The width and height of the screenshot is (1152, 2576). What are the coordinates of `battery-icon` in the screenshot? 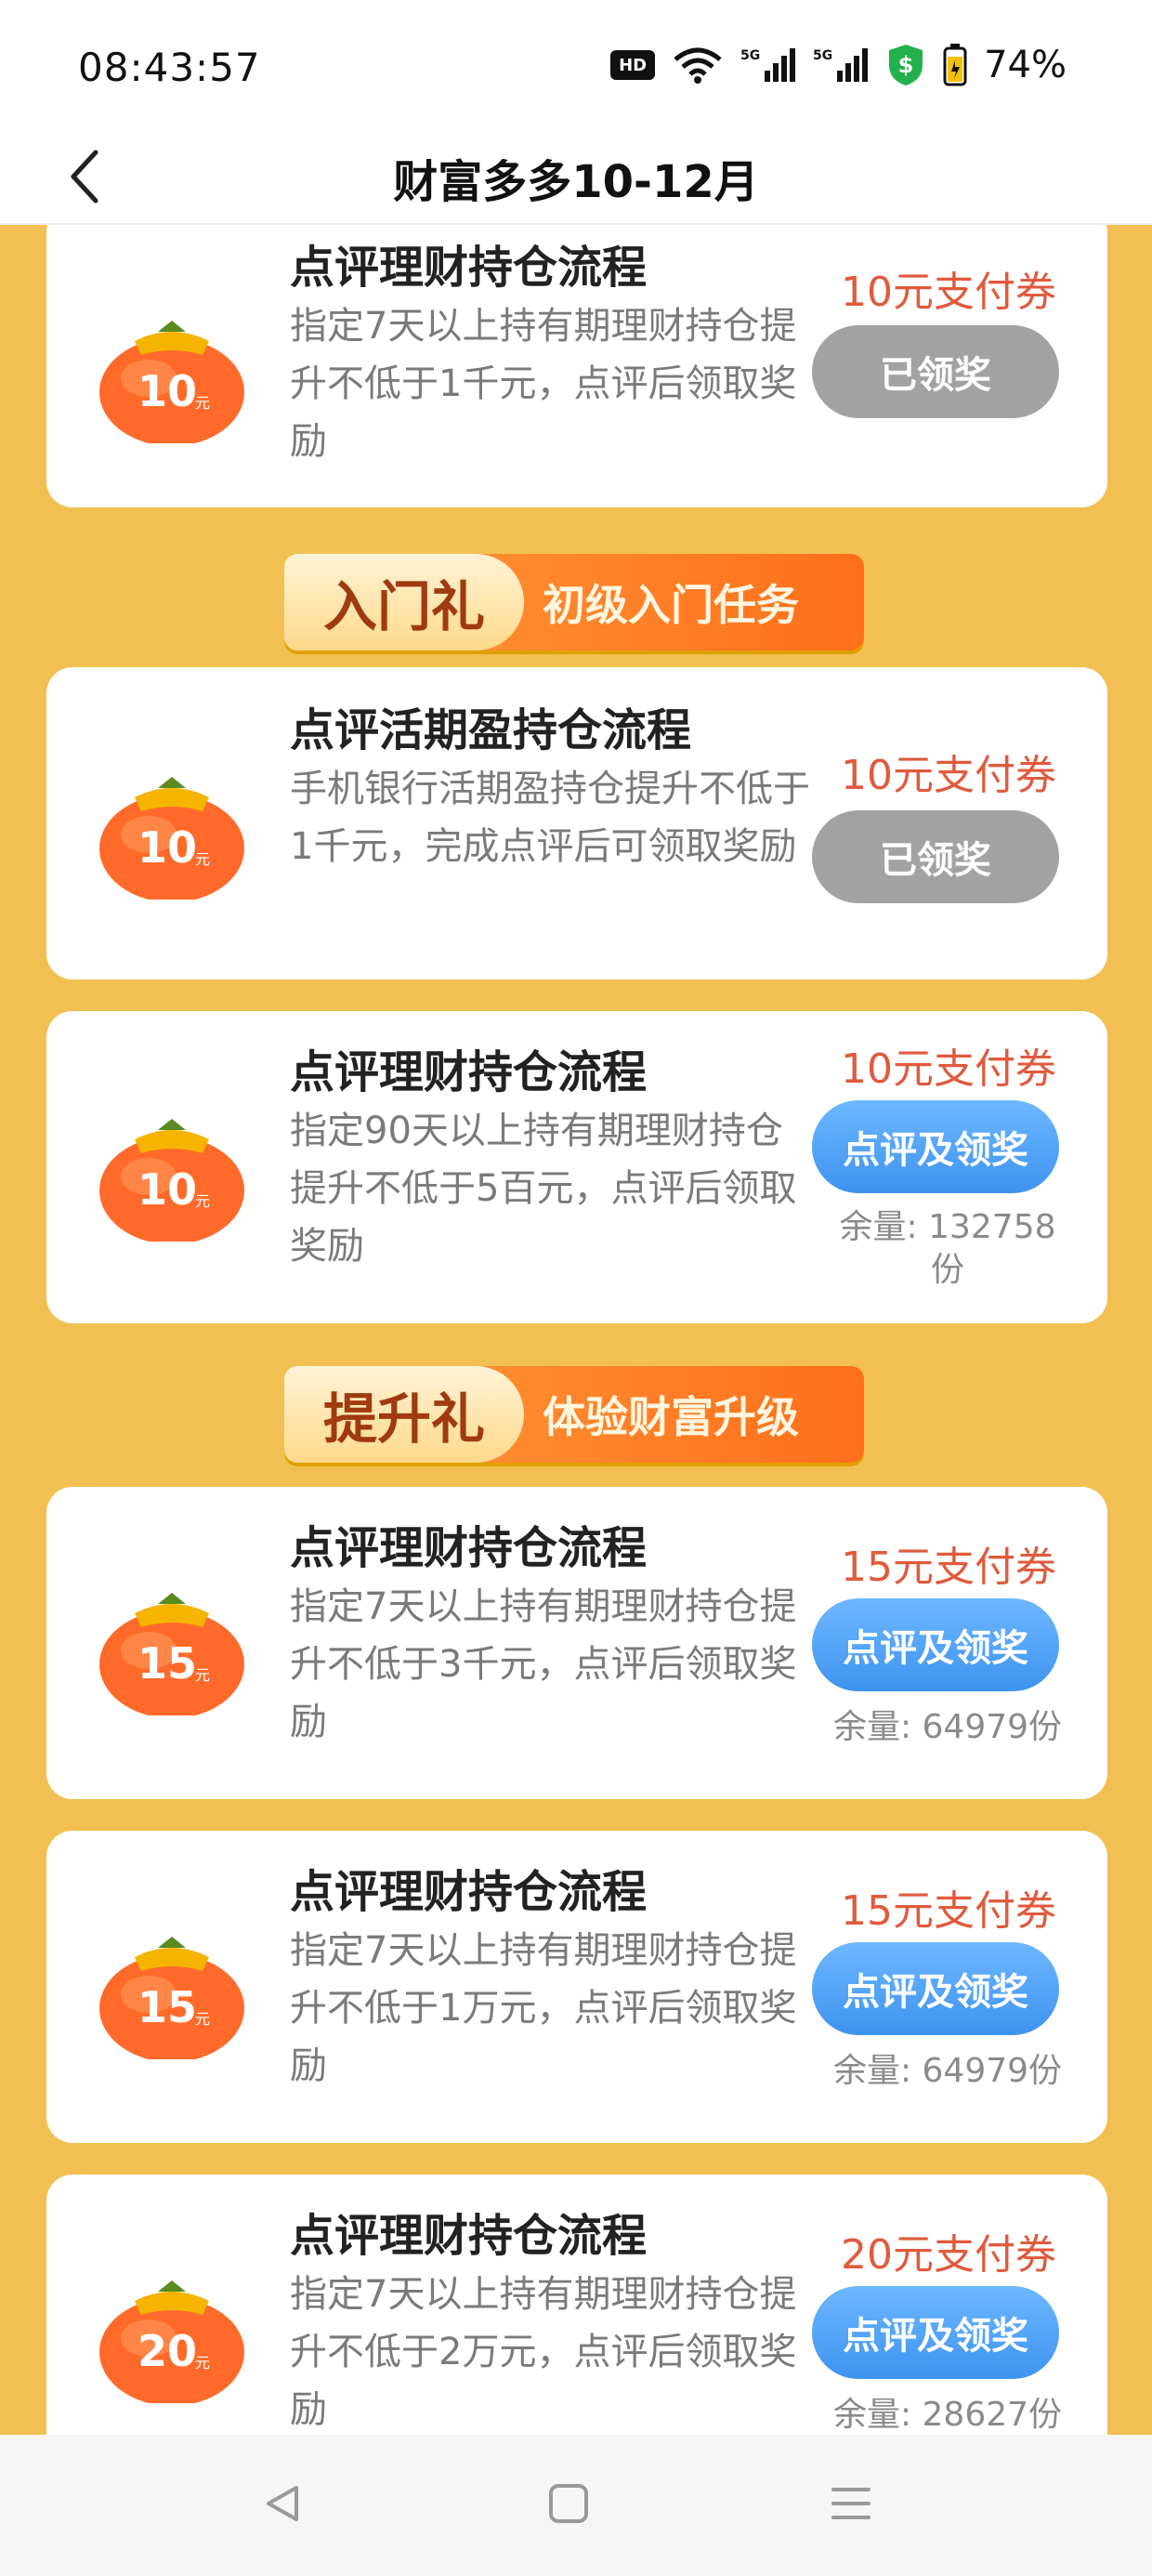 It's located at (955, 65).